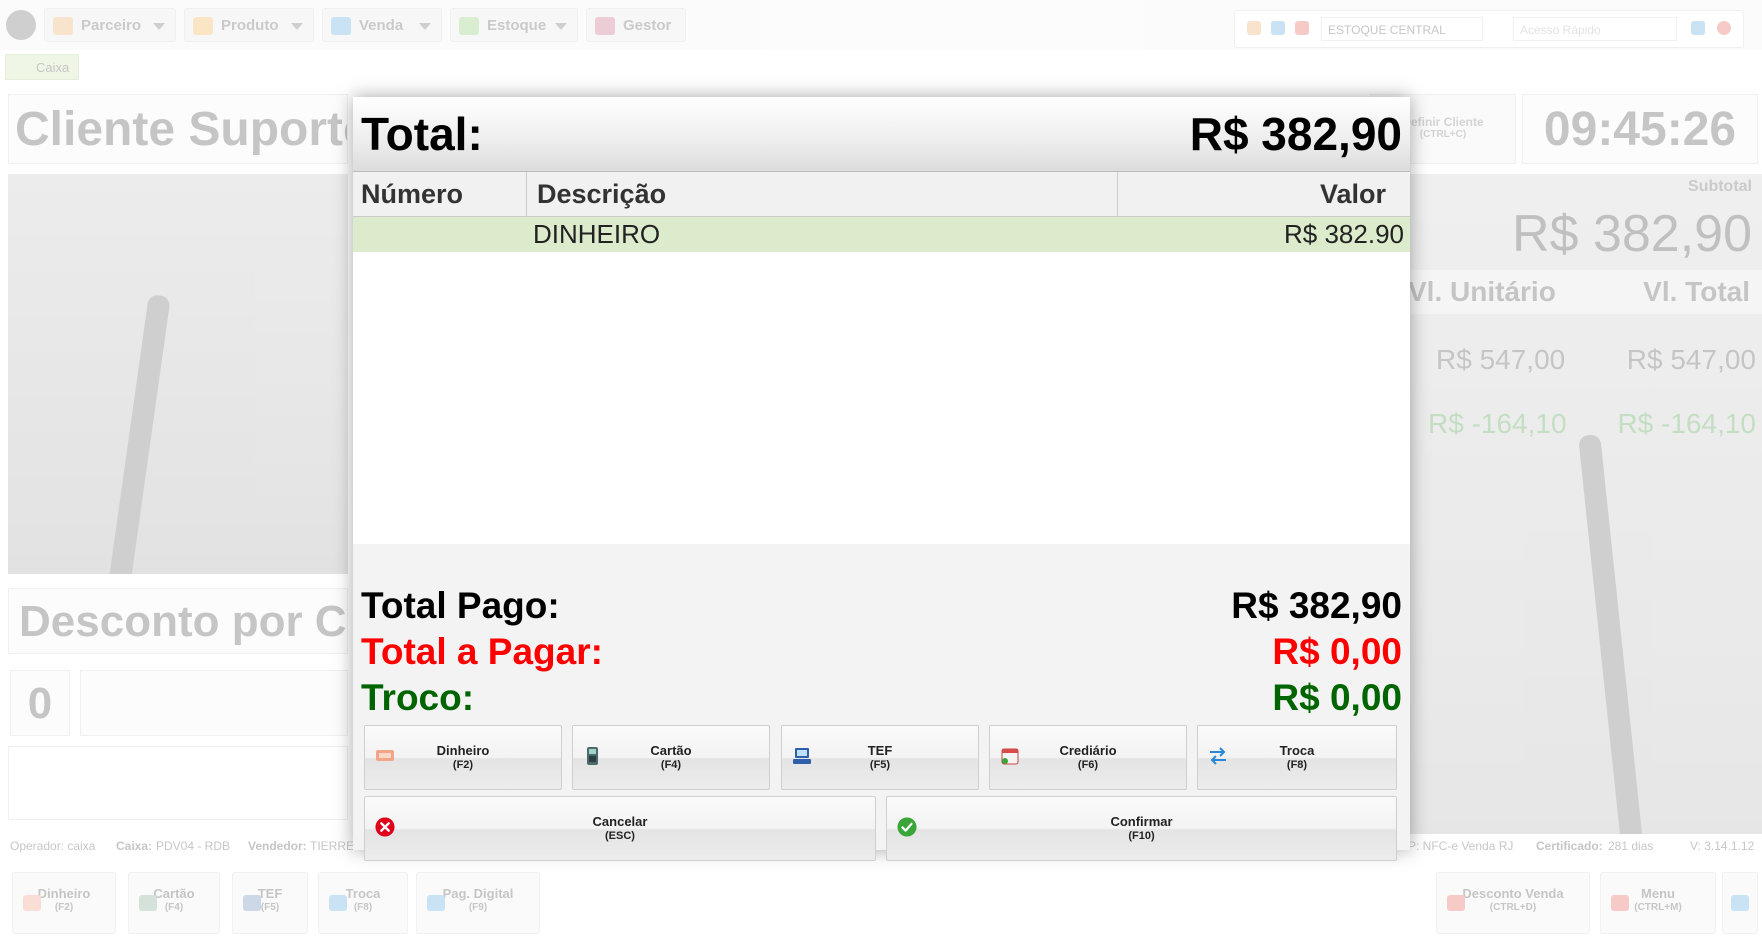  Describe the element at coordinates (440, 234) in the screenshot. I see `cell-numero` at that location.